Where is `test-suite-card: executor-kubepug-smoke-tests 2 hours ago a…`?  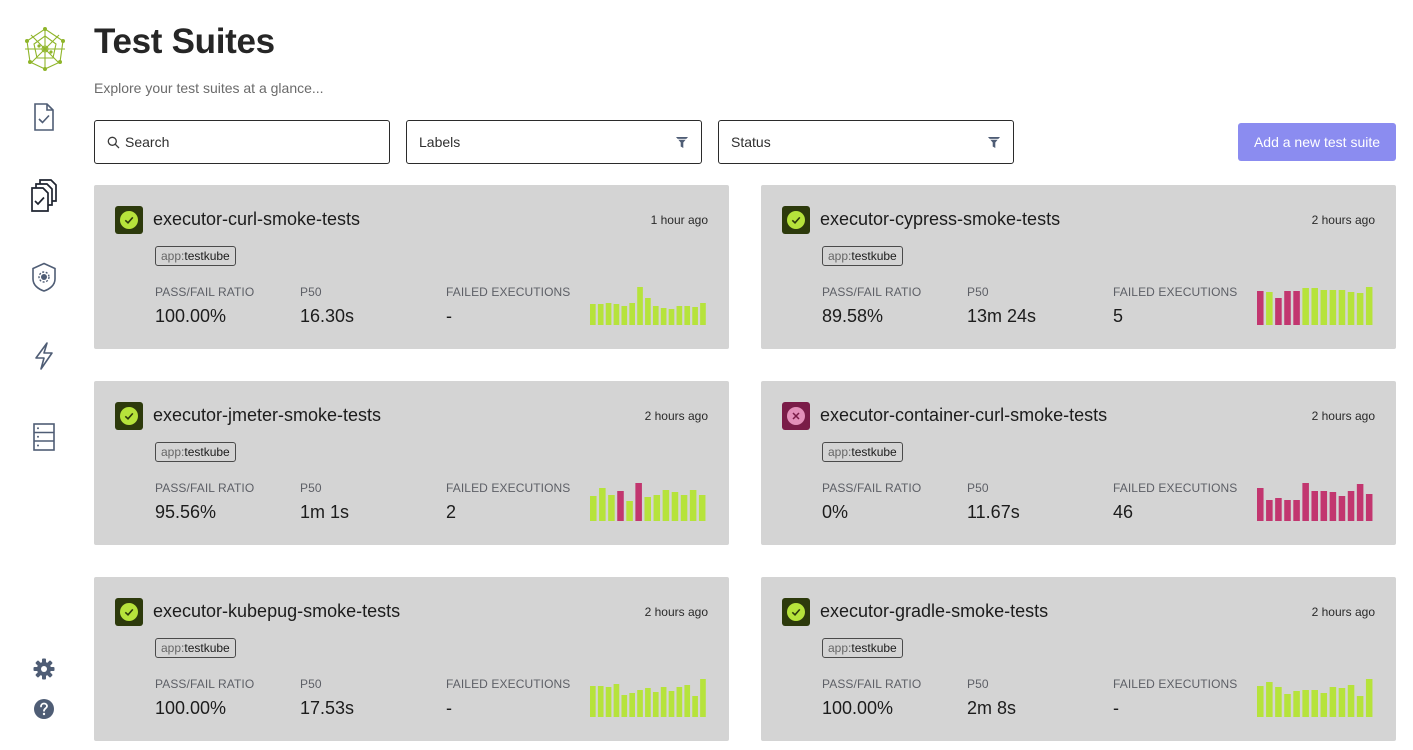 test-suite-card: executor-kubepug-smoke-tests 2 hours ago a… is located at coordinates (411, 659).